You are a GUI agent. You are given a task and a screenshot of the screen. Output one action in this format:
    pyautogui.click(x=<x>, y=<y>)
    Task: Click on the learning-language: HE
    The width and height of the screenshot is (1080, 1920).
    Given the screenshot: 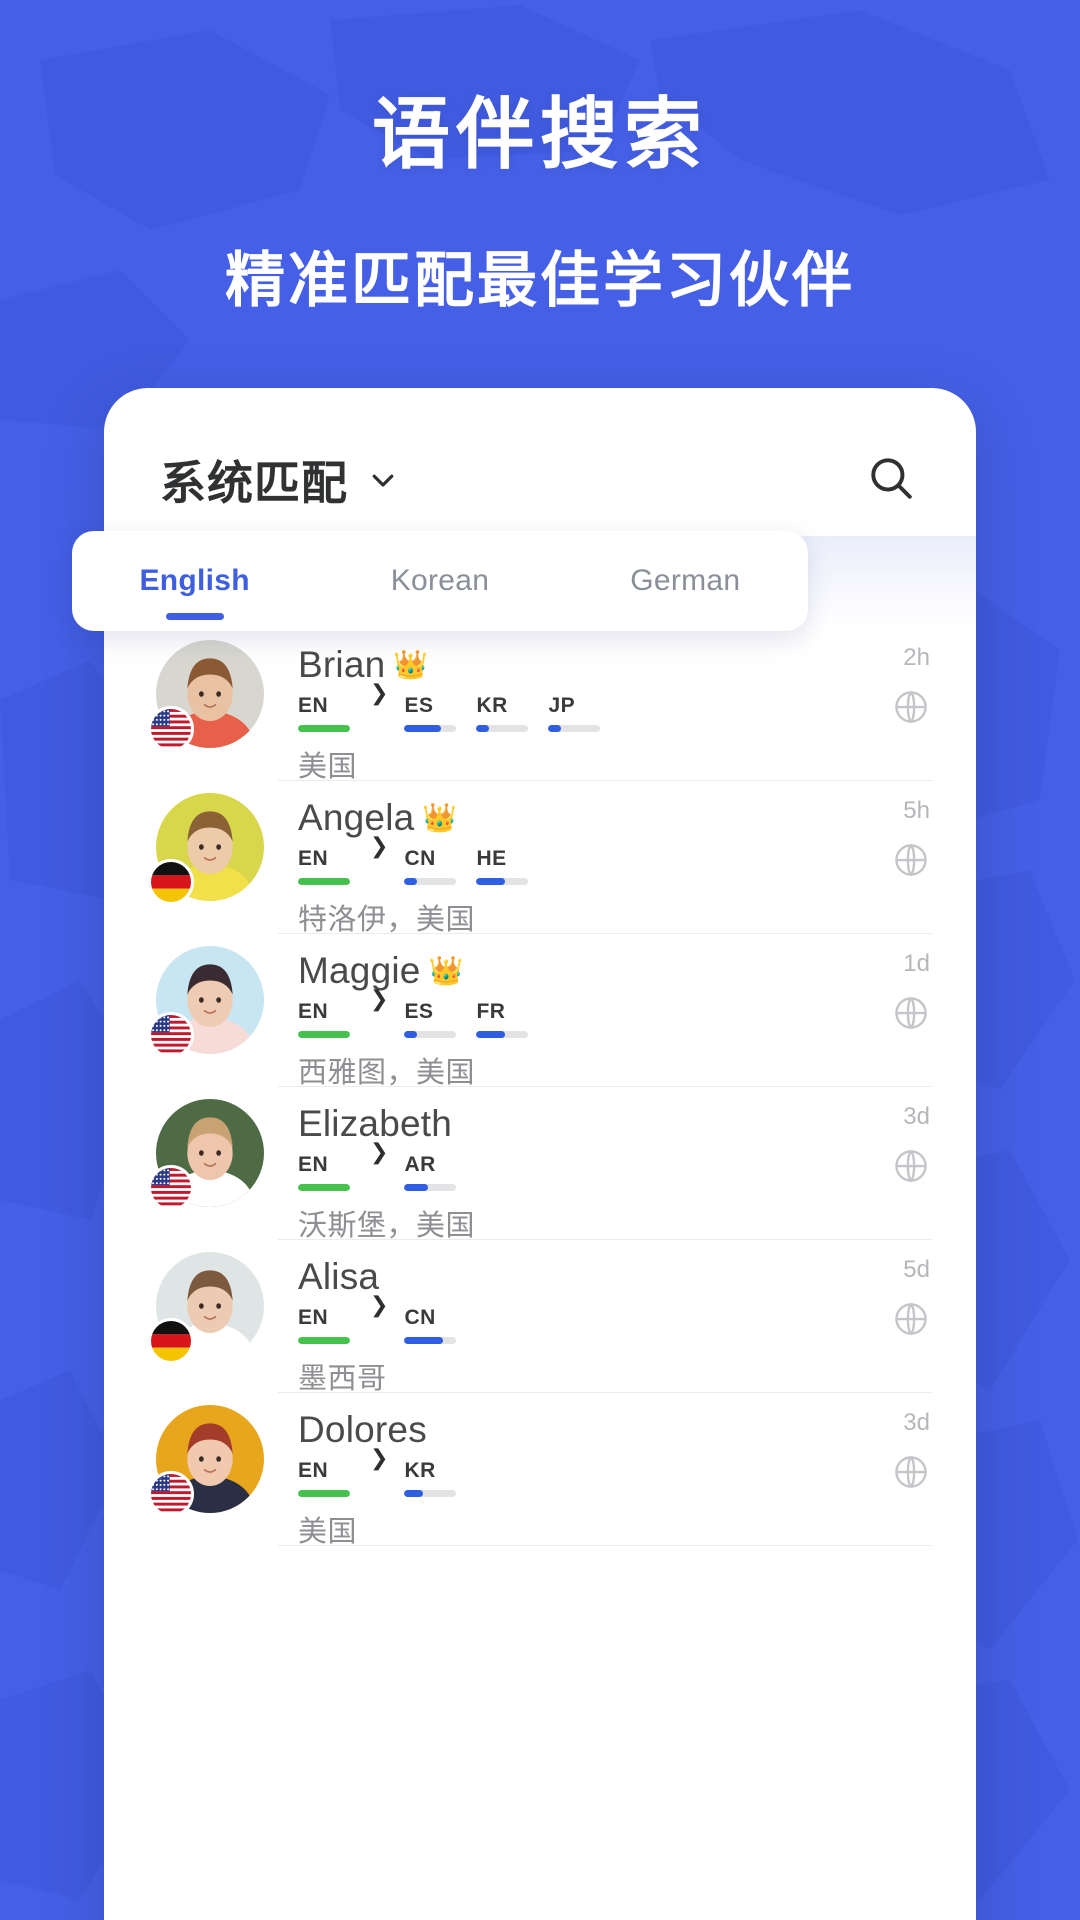 What is the action you would take?
    pyautogui.click(x=502, y=866)
    